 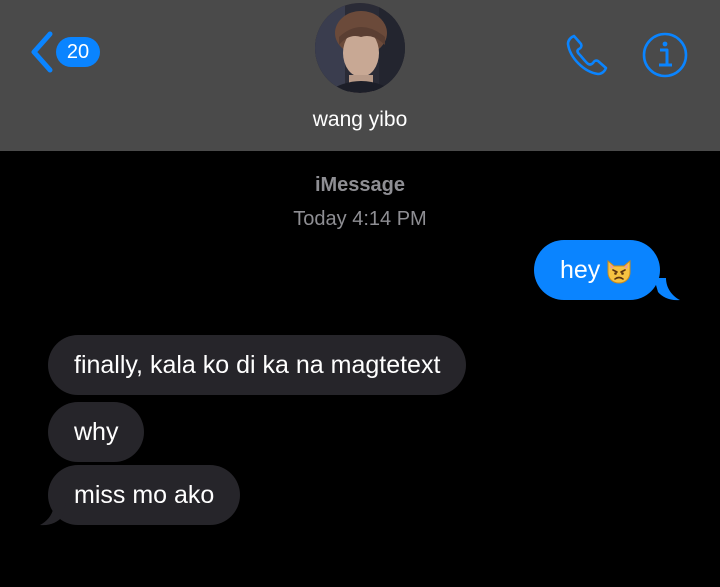 I want to click on message-text: why, so click(x=96, y=432).